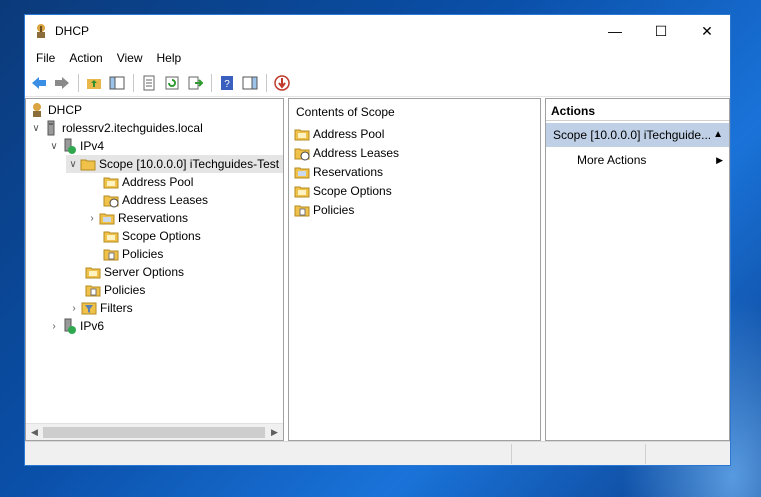 The height and width of the screenshot is (497, 761). I want to click on properties-icon, so click(149, 82).